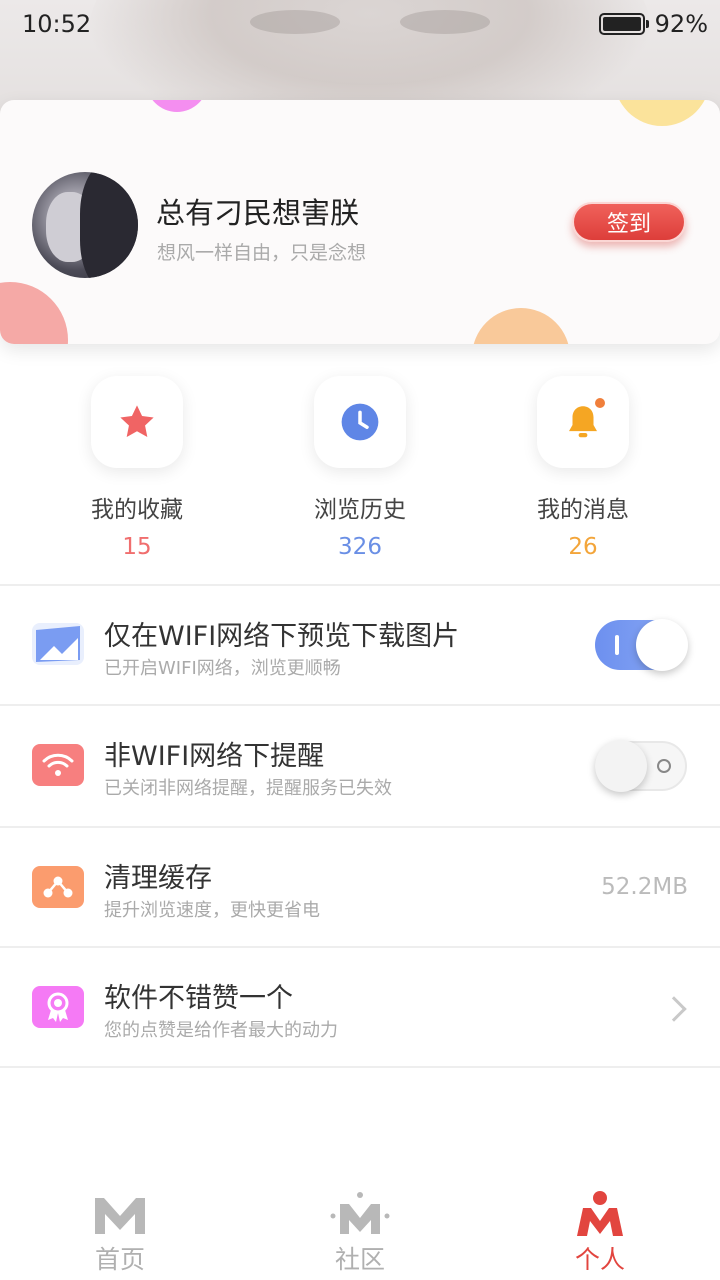  What do you see at coordinates (120, 1216) in the screenshot?
I see `m-logo-icon` at bounding box center [120, 1216].